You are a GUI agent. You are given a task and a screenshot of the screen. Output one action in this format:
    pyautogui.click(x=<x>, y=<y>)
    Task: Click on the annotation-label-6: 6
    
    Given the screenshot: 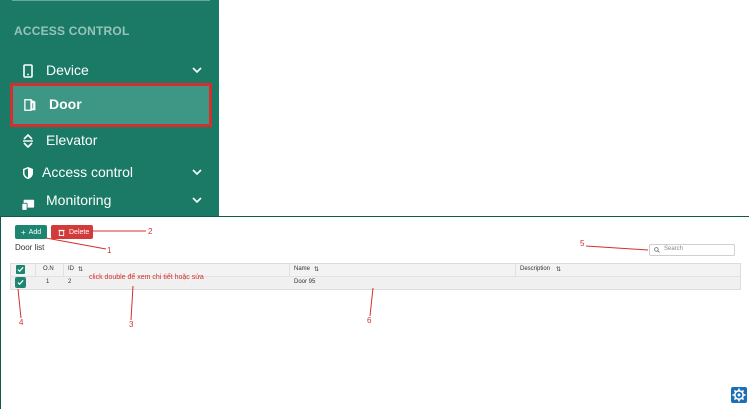 What is the action you would take?
    pyautogui.click(x=369, y=320)
    